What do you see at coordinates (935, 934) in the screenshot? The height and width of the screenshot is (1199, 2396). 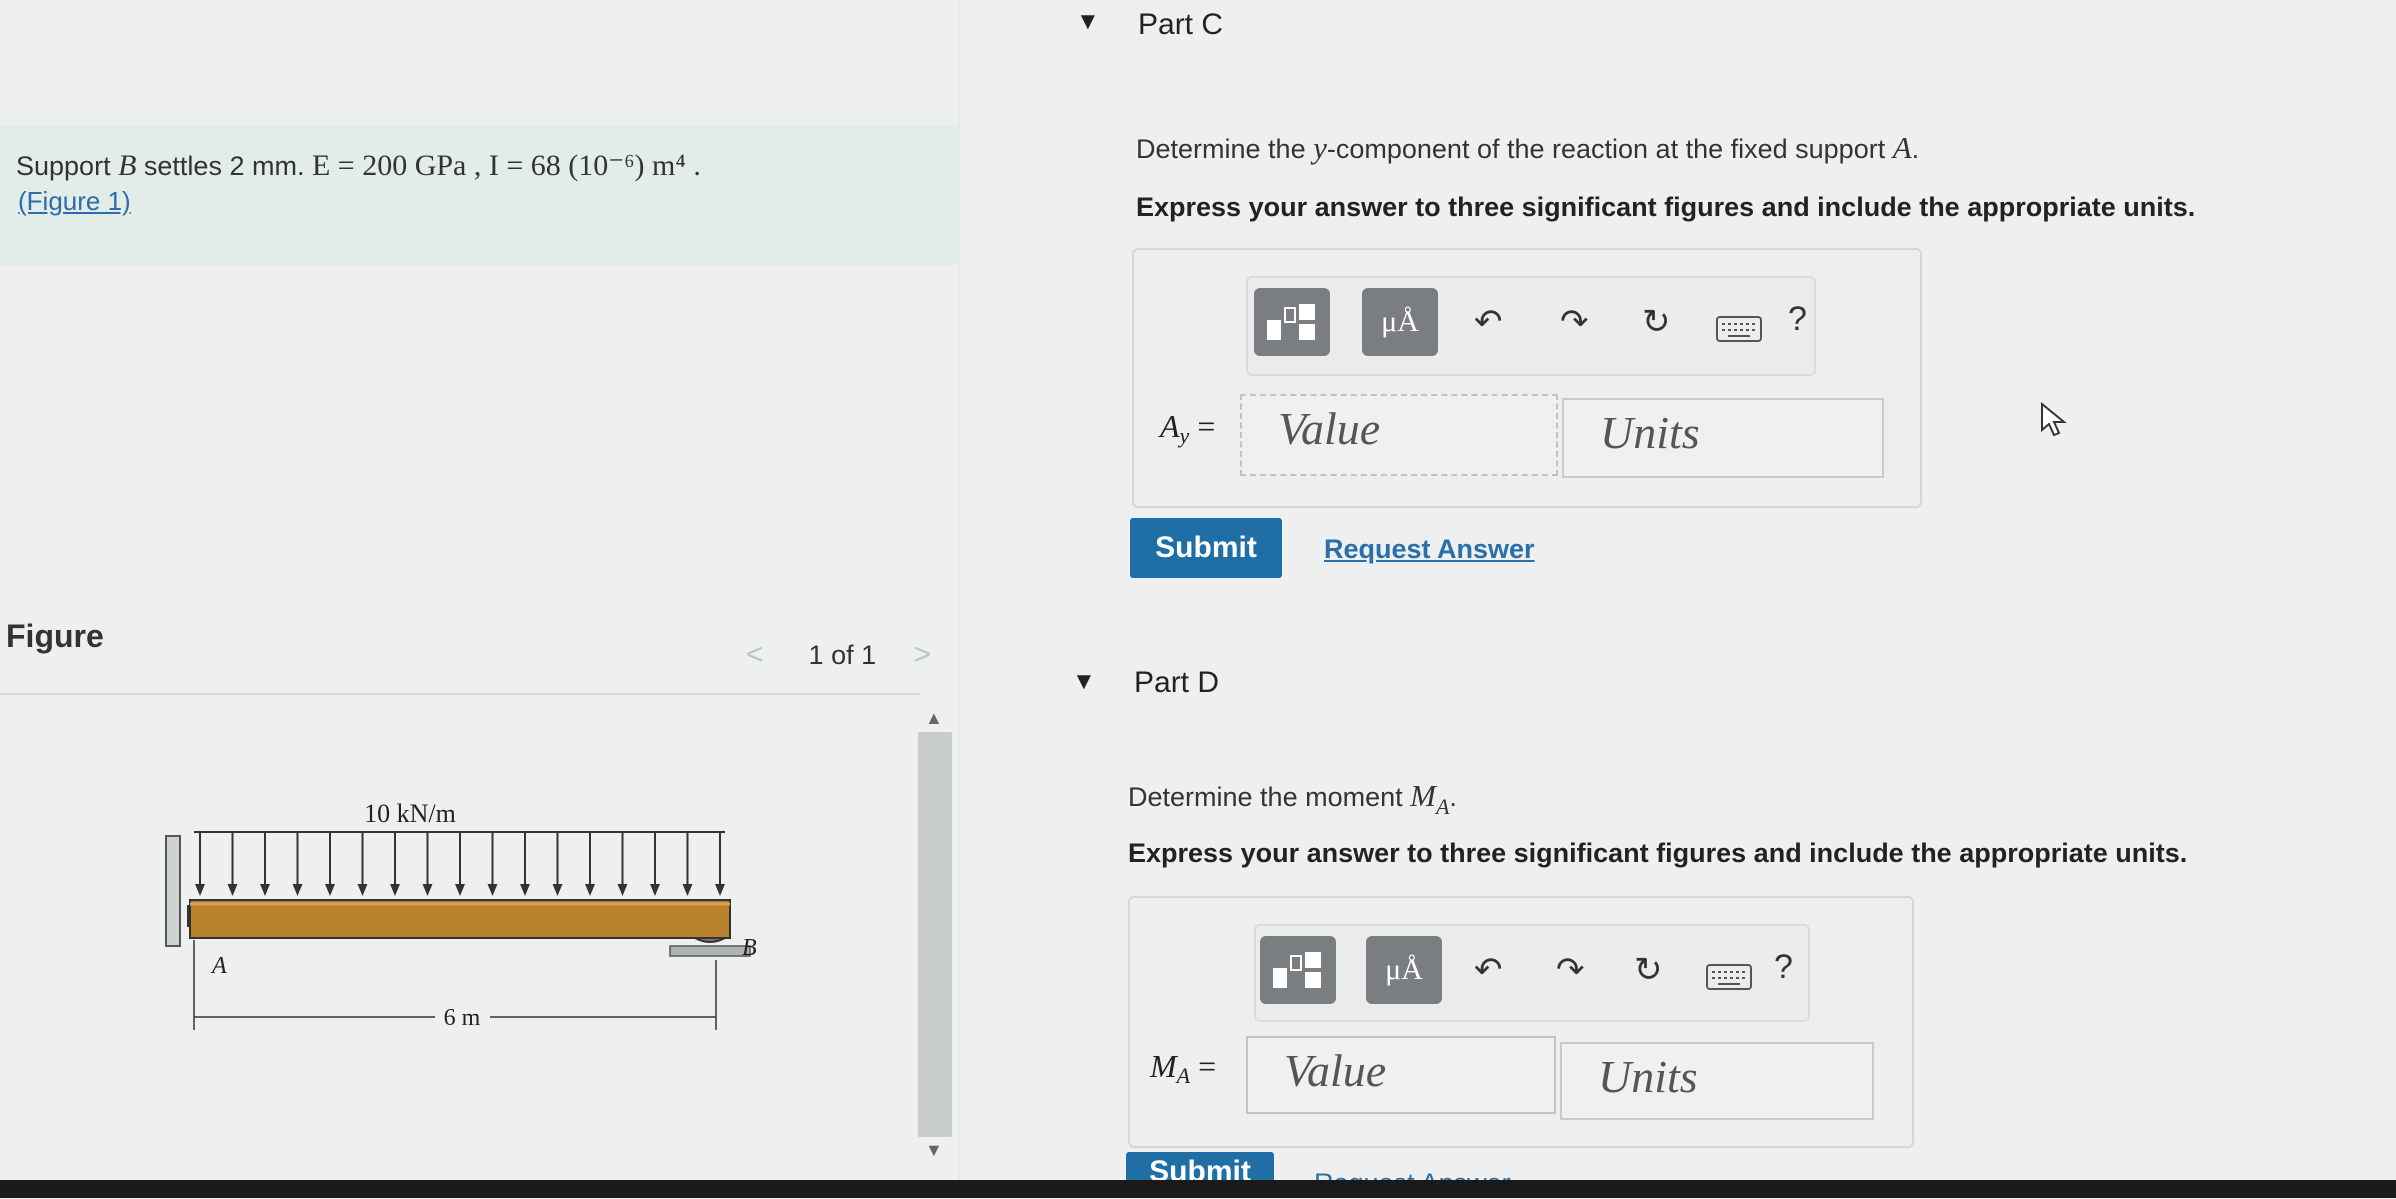 I see `figure-scrollbar` at bounding box center [935, 934].